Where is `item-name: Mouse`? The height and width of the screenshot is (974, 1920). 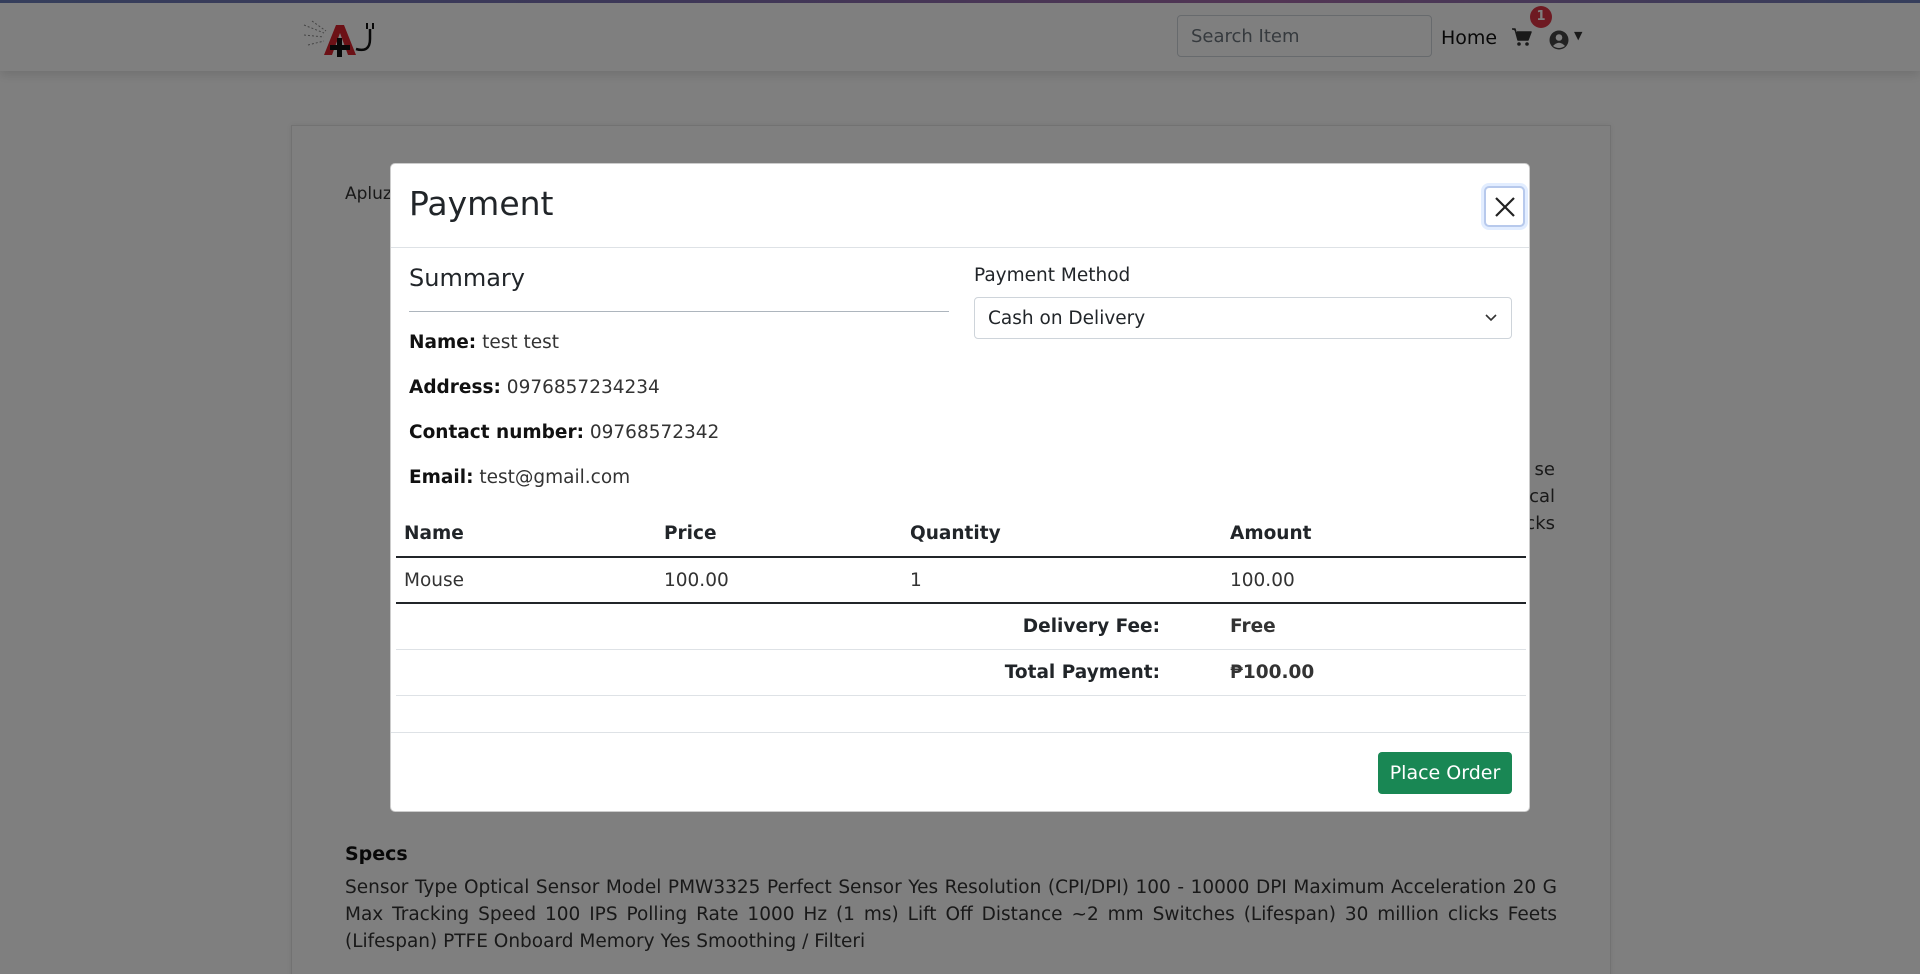 item-name: Mouse is located at coordinates (526, 580).